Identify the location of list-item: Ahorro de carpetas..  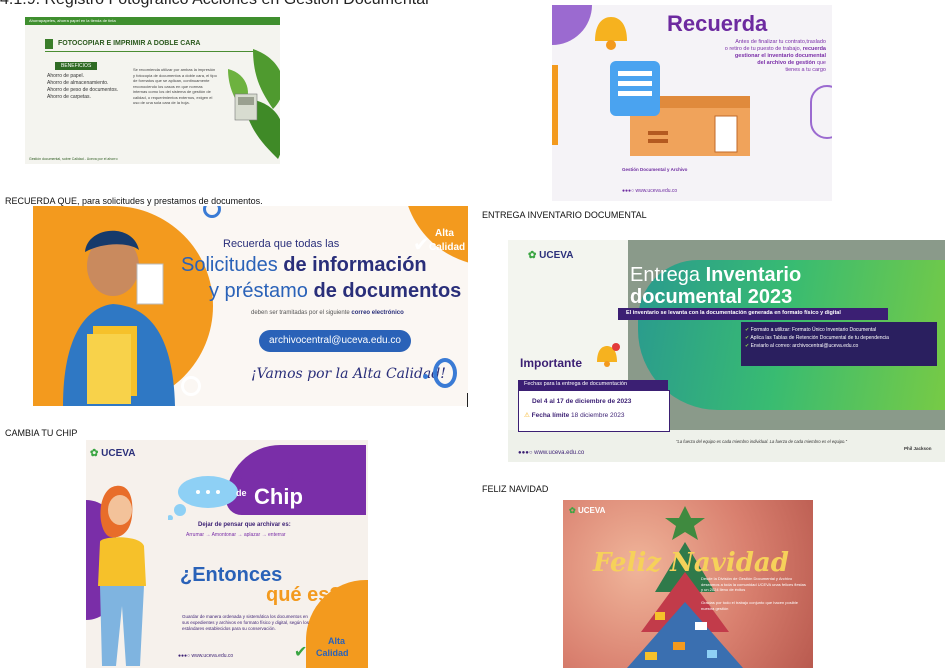
(69, 97).